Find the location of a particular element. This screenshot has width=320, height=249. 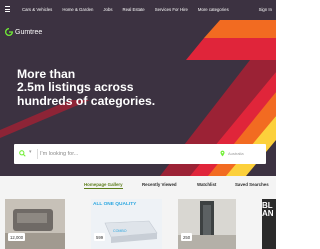

gumtree-logo: Gumtree is located at coordinates (23, 32).